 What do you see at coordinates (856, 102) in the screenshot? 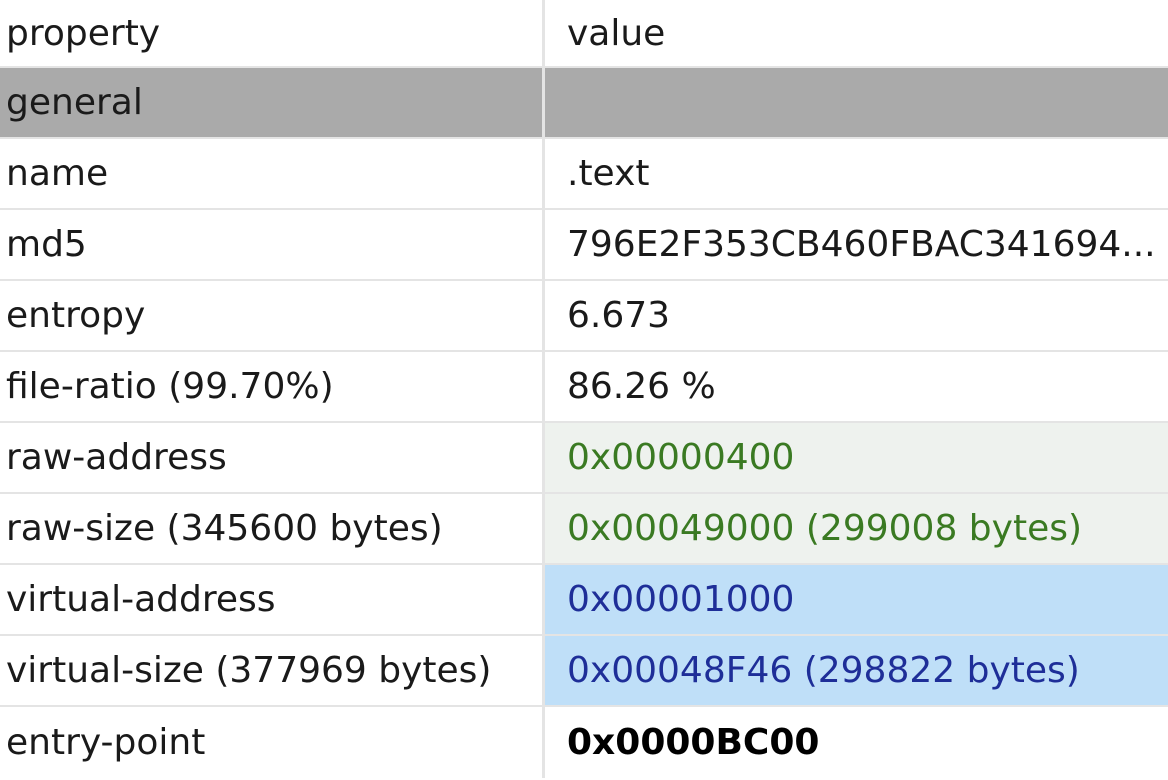
I see `group-value` at bounding box center [856, 102].